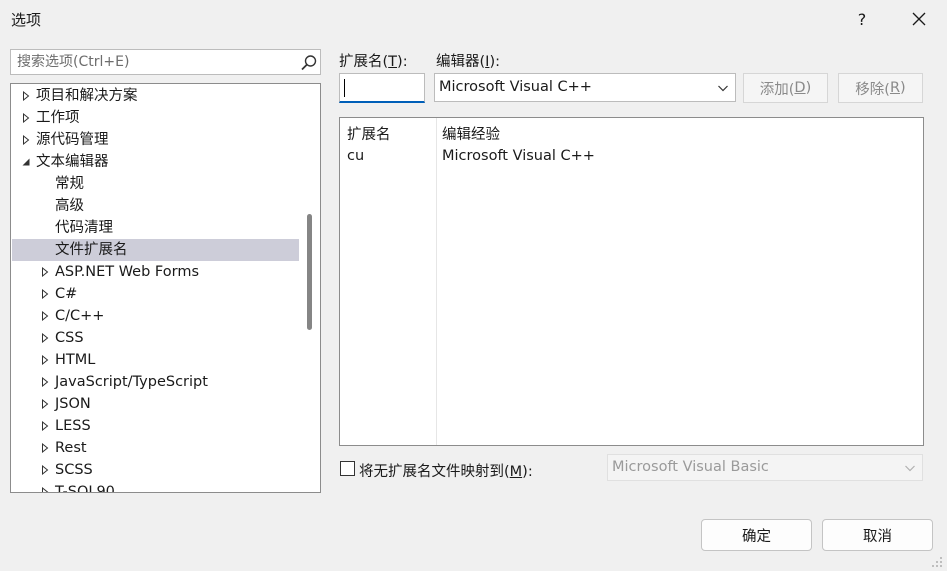  I want to click on tree-item: C/C++, so click(155, 316).